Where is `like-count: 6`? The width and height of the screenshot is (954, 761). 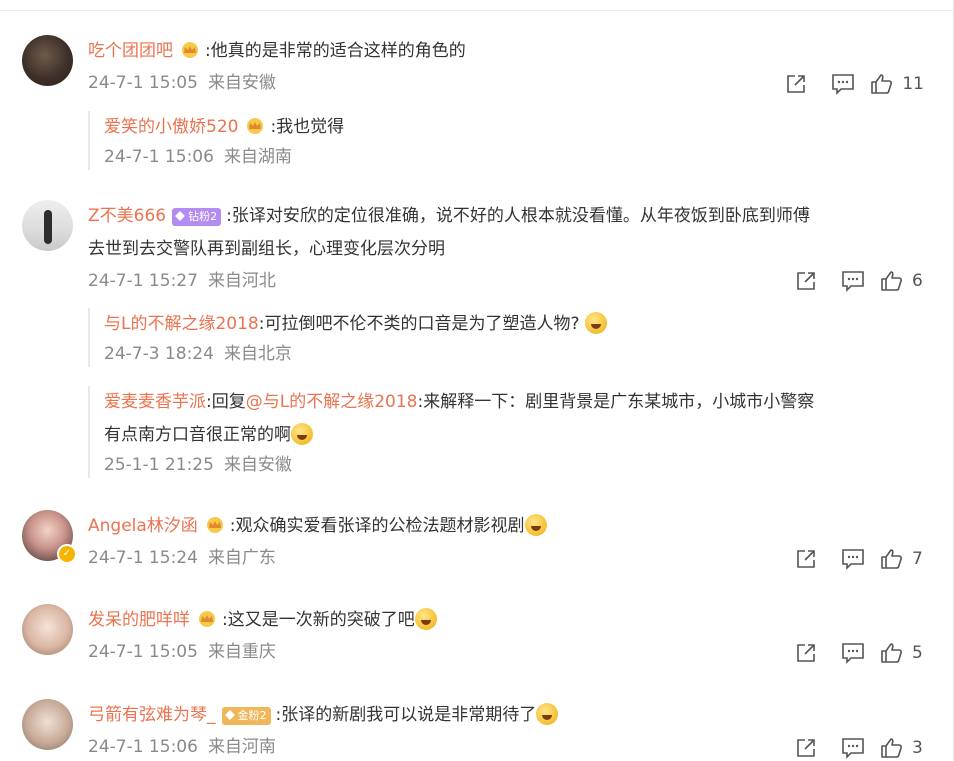 like-count: 6 is located at coordinates (917, 281).